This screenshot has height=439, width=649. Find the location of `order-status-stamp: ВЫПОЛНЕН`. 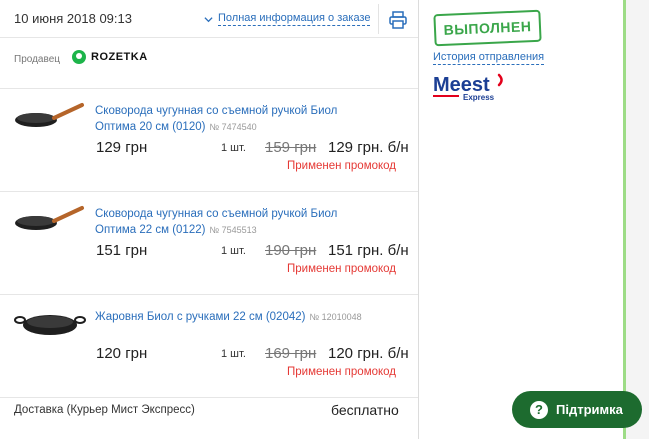

order-status-stamp: ВЫПОЛНЕН is located at coordinates (487, 28).